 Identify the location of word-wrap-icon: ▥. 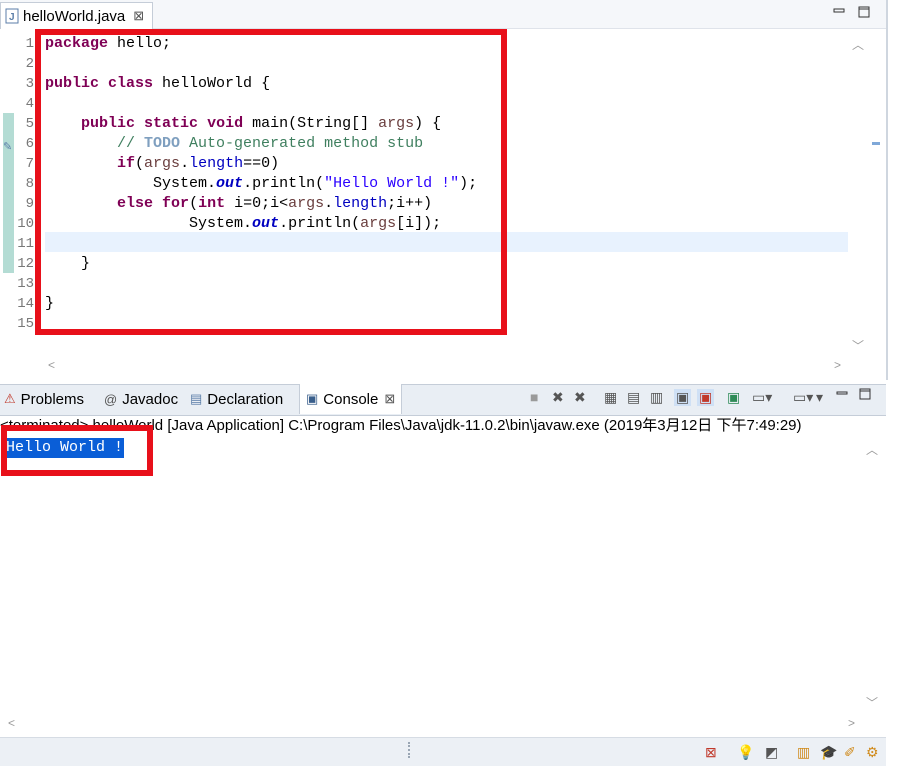
(656, 397).